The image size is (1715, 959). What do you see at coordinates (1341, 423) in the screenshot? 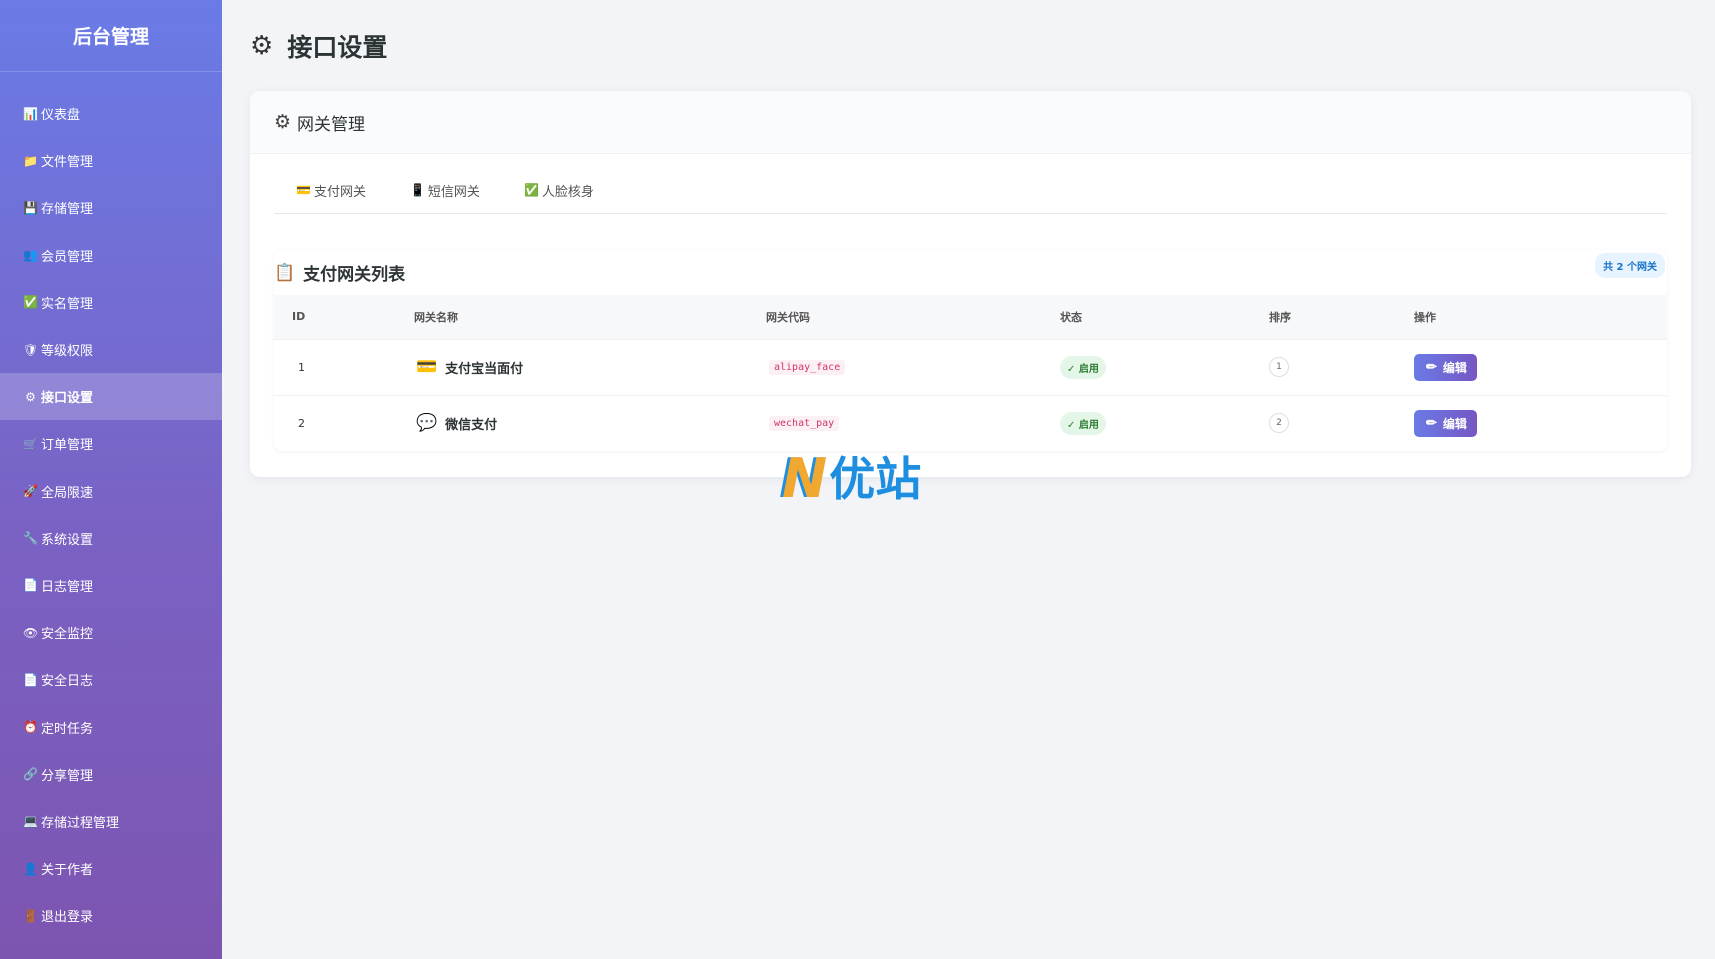
I see `cell-sort: 2` at bounding box center [1341, 423].